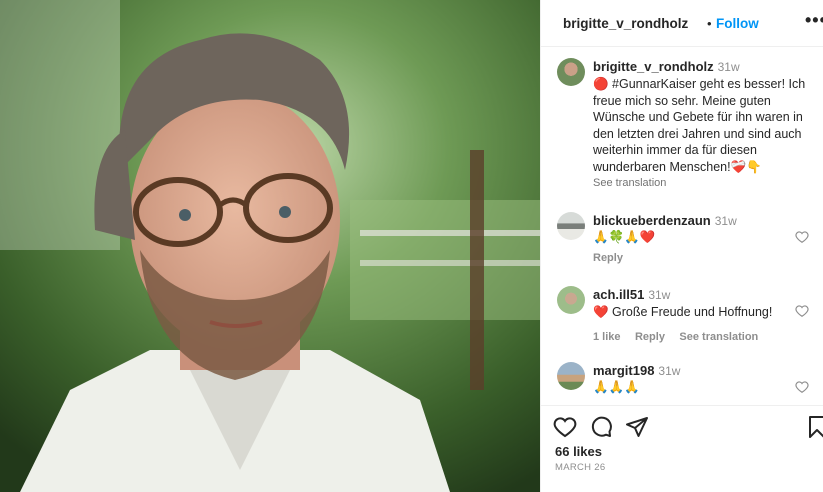  Describe the element at coordinates (718, 337) in the screenshot. I see `comment-see-translation: See translation` at that location.